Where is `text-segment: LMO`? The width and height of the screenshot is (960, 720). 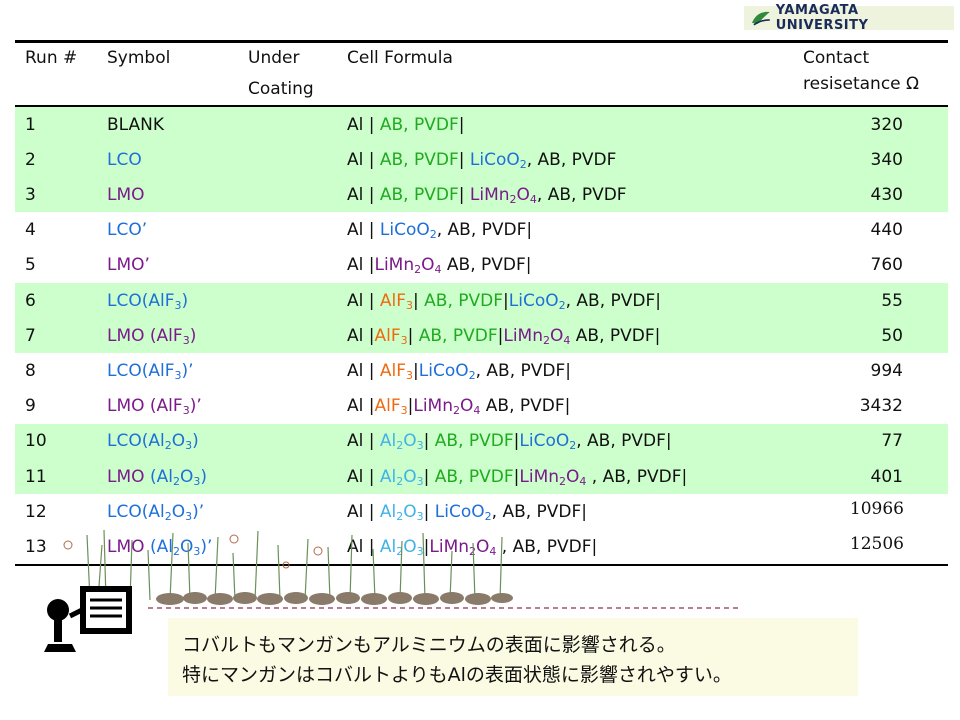 text-segment: LMO is located at coordinates (126, 194).